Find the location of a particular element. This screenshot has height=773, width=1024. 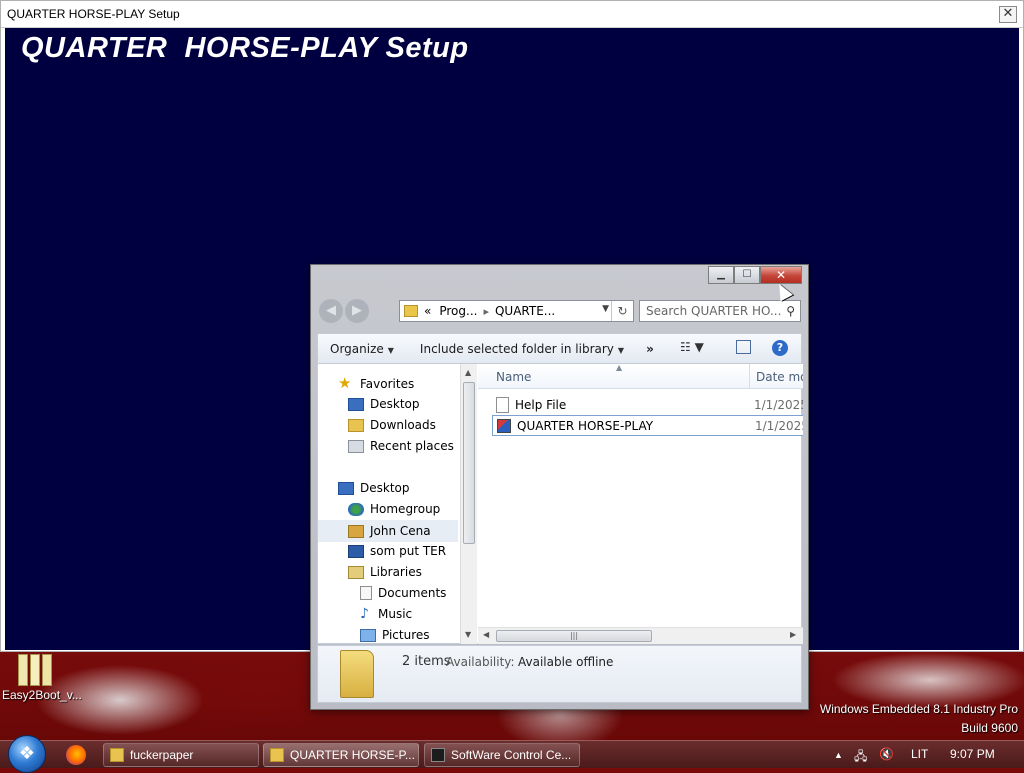

nav-favorites: ★ Favorites is located at coordinates (376, 384).